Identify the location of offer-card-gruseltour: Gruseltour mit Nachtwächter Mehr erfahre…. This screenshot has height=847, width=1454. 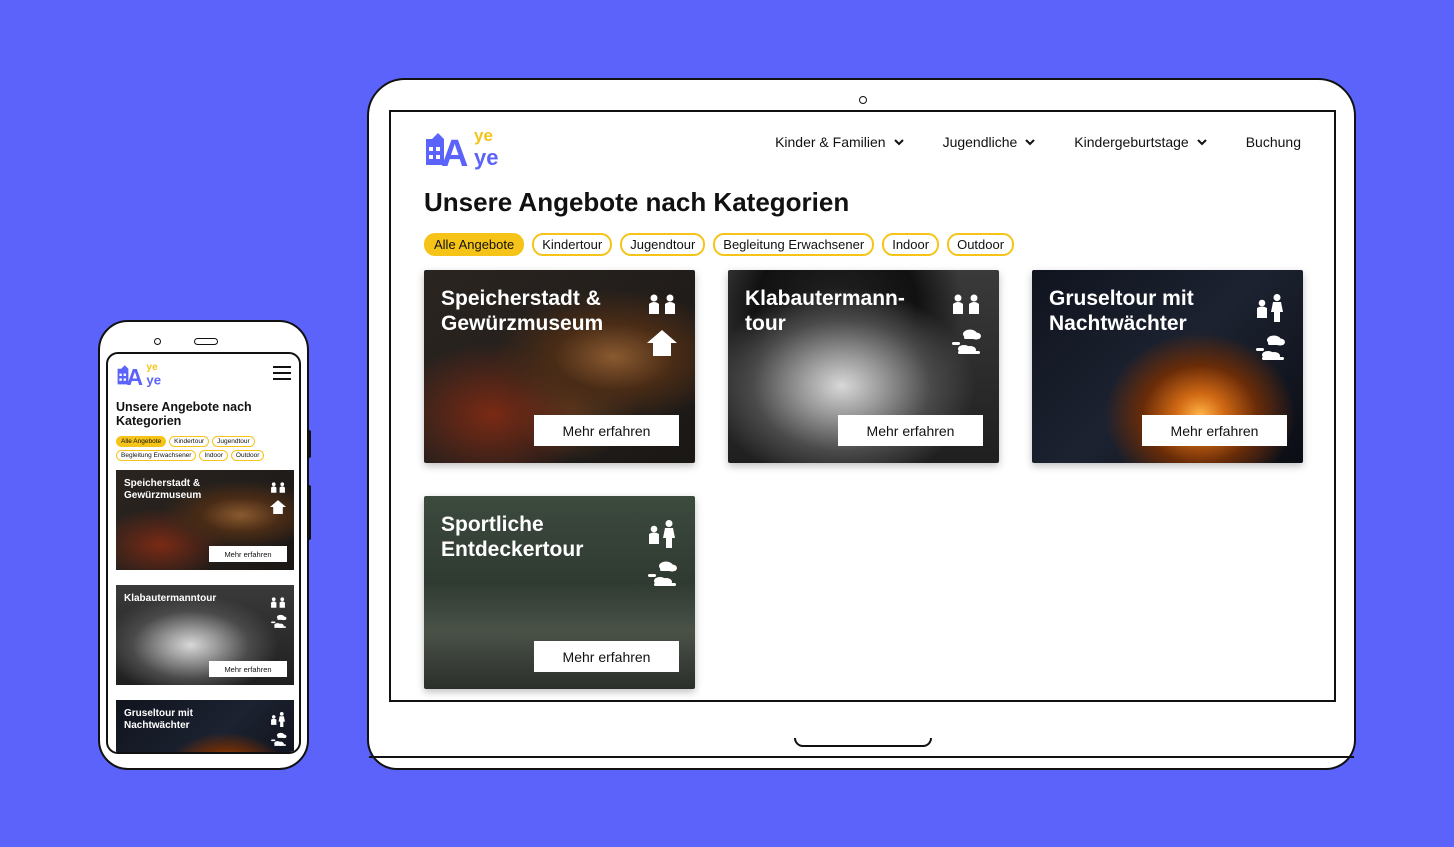
(1167, 366).